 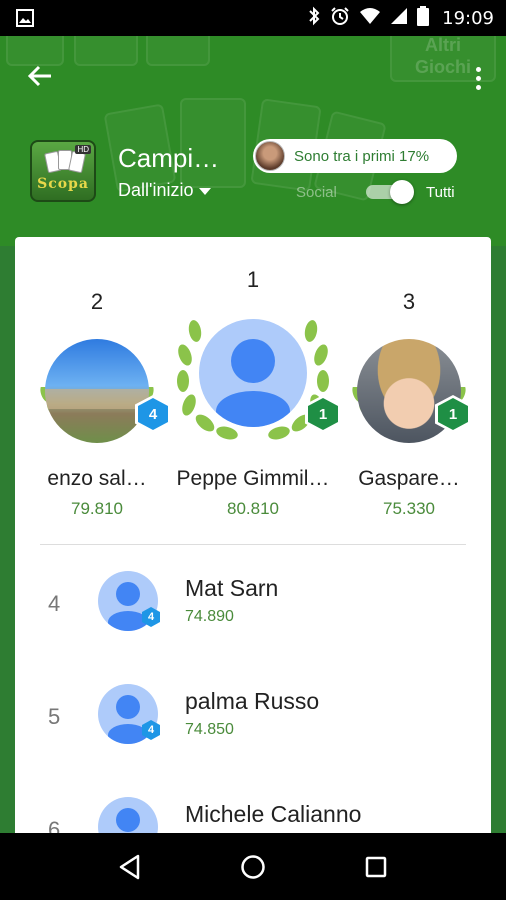 I want to click on leaderboard-row: 5 4 palma Russo 74.850, so click(x=253, y=740).